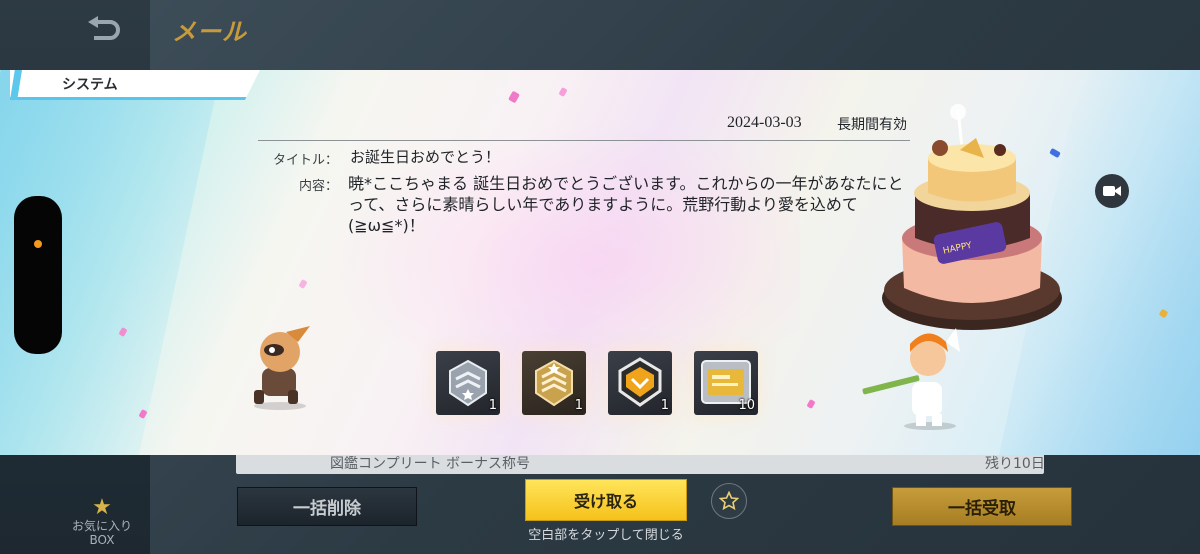 This screenshot has width=1200, height=554. I want to click on dog-mascot-illustration, so click(282, 368).